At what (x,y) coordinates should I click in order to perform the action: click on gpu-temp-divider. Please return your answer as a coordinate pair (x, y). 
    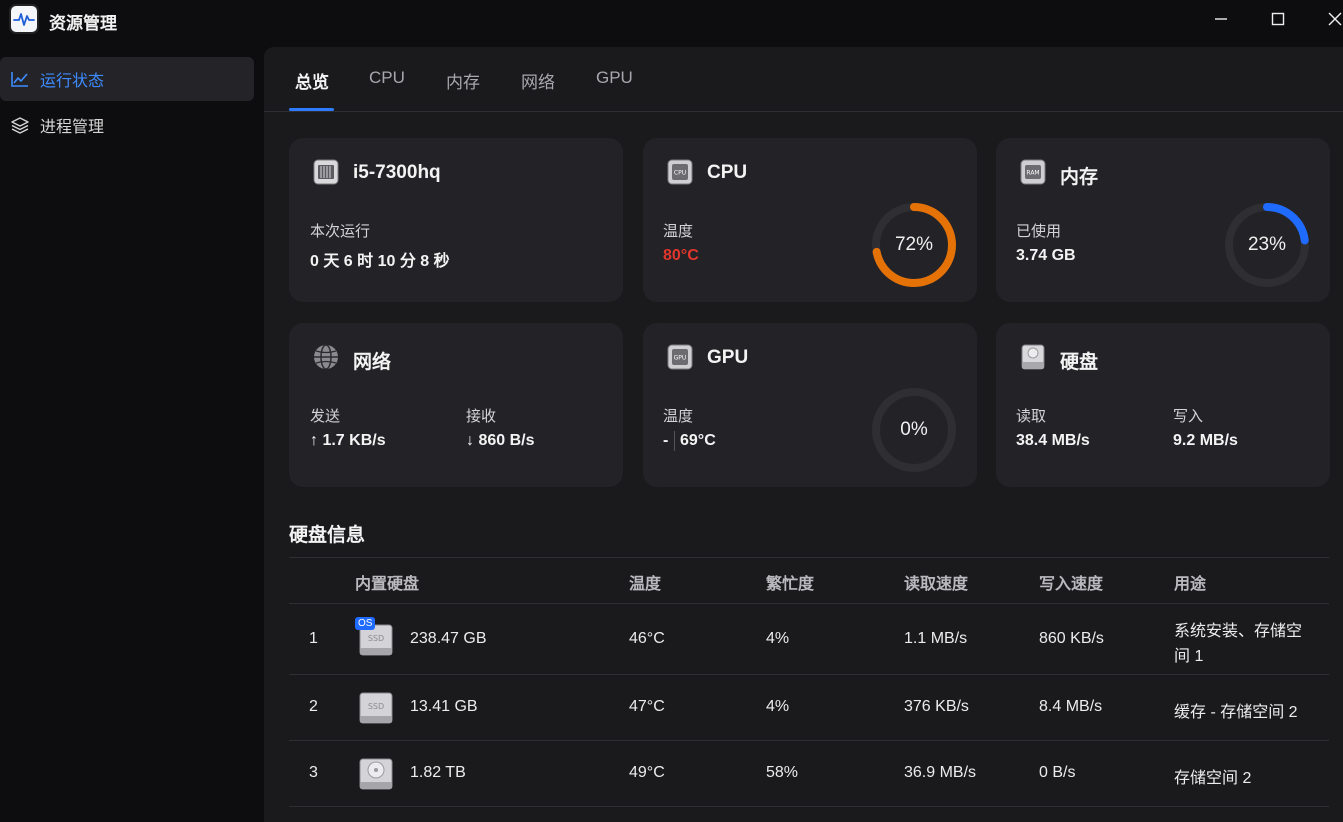
    Looking at the image, I should click on (674, 441).